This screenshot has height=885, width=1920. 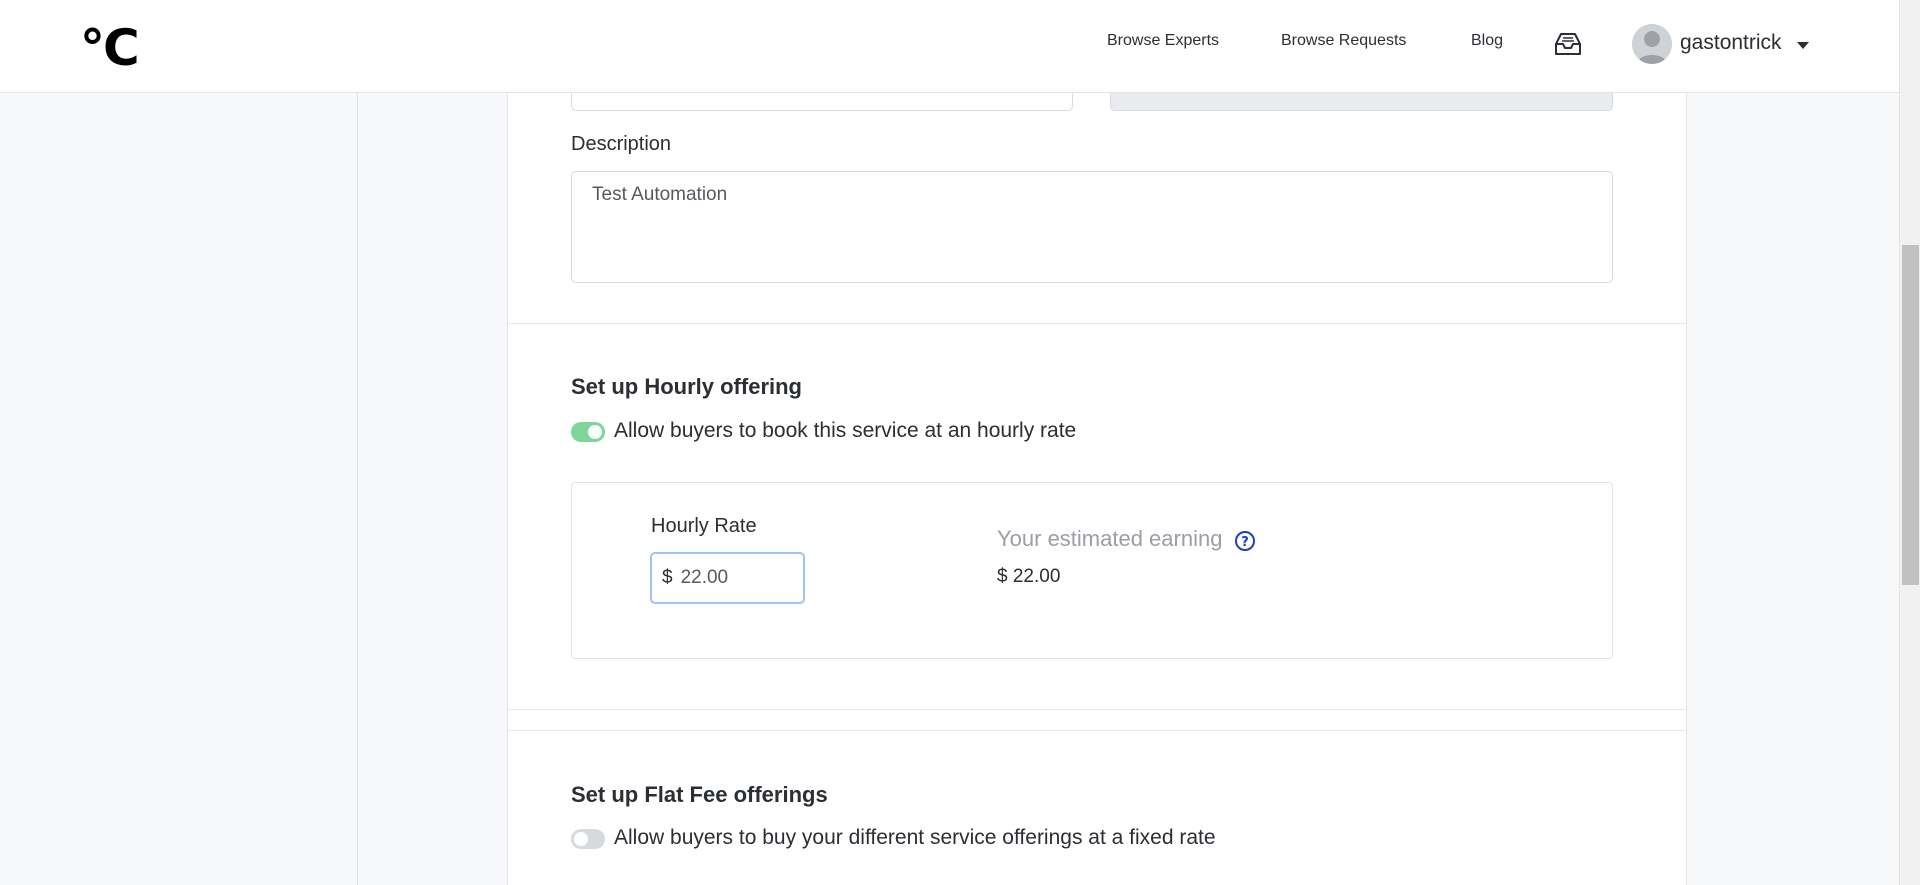 What do you see at coordinates (1029, 576) in the screenshot?
I see `estimated-earning-value: $ 22.00` at bounding box center [1029, 576].